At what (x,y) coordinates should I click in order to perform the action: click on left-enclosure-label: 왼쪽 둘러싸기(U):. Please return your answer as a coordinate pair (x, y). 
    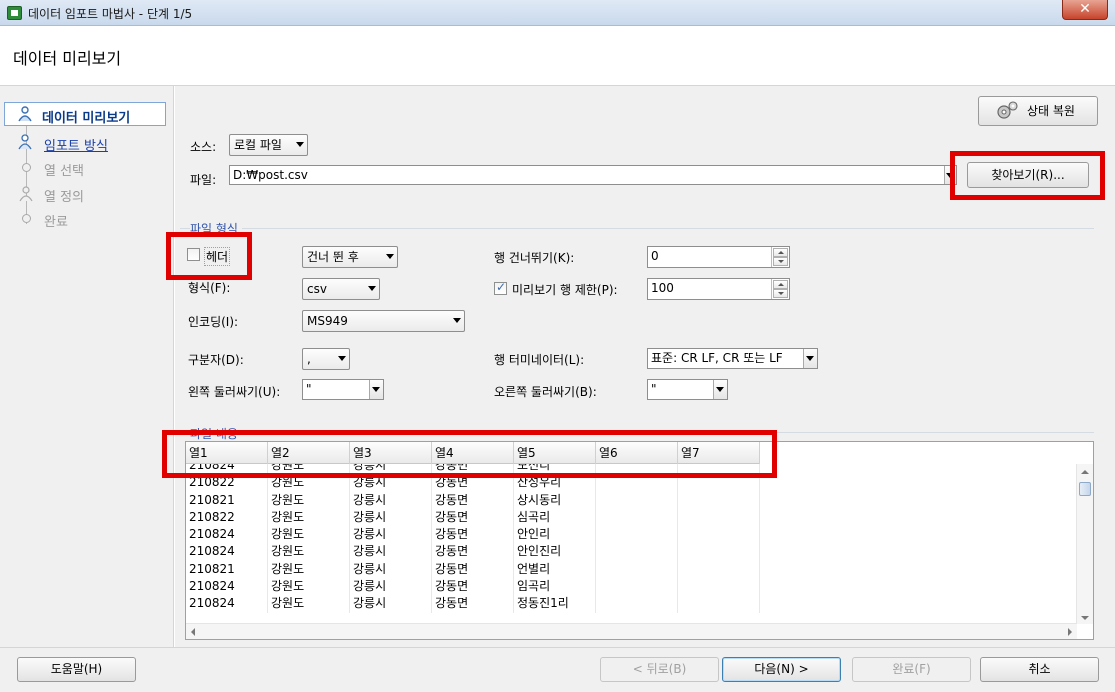
    Looking at the image, I should click on (234, 392).